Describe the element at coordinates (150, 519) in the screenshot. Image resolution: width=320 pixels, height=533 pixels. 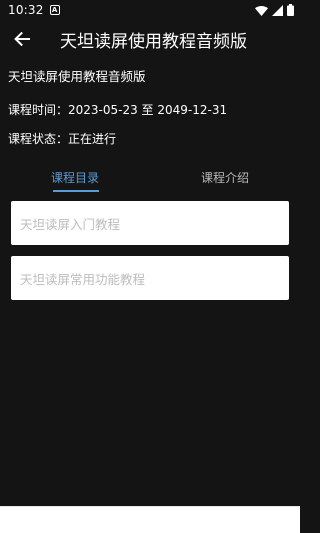
I see `system-navigation-bar` at that location.